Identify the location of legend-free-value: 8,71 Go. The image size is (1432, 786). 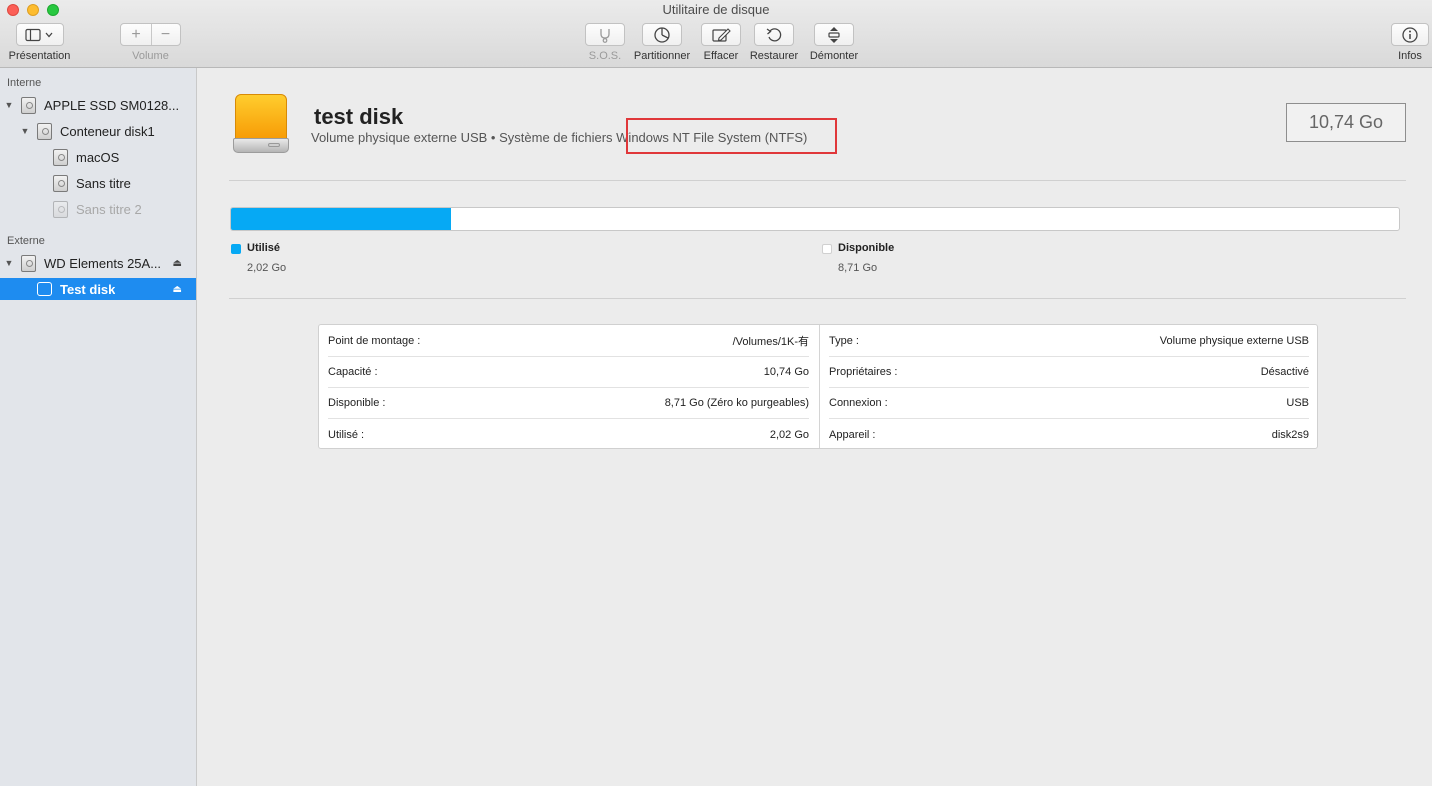
(858, 268).